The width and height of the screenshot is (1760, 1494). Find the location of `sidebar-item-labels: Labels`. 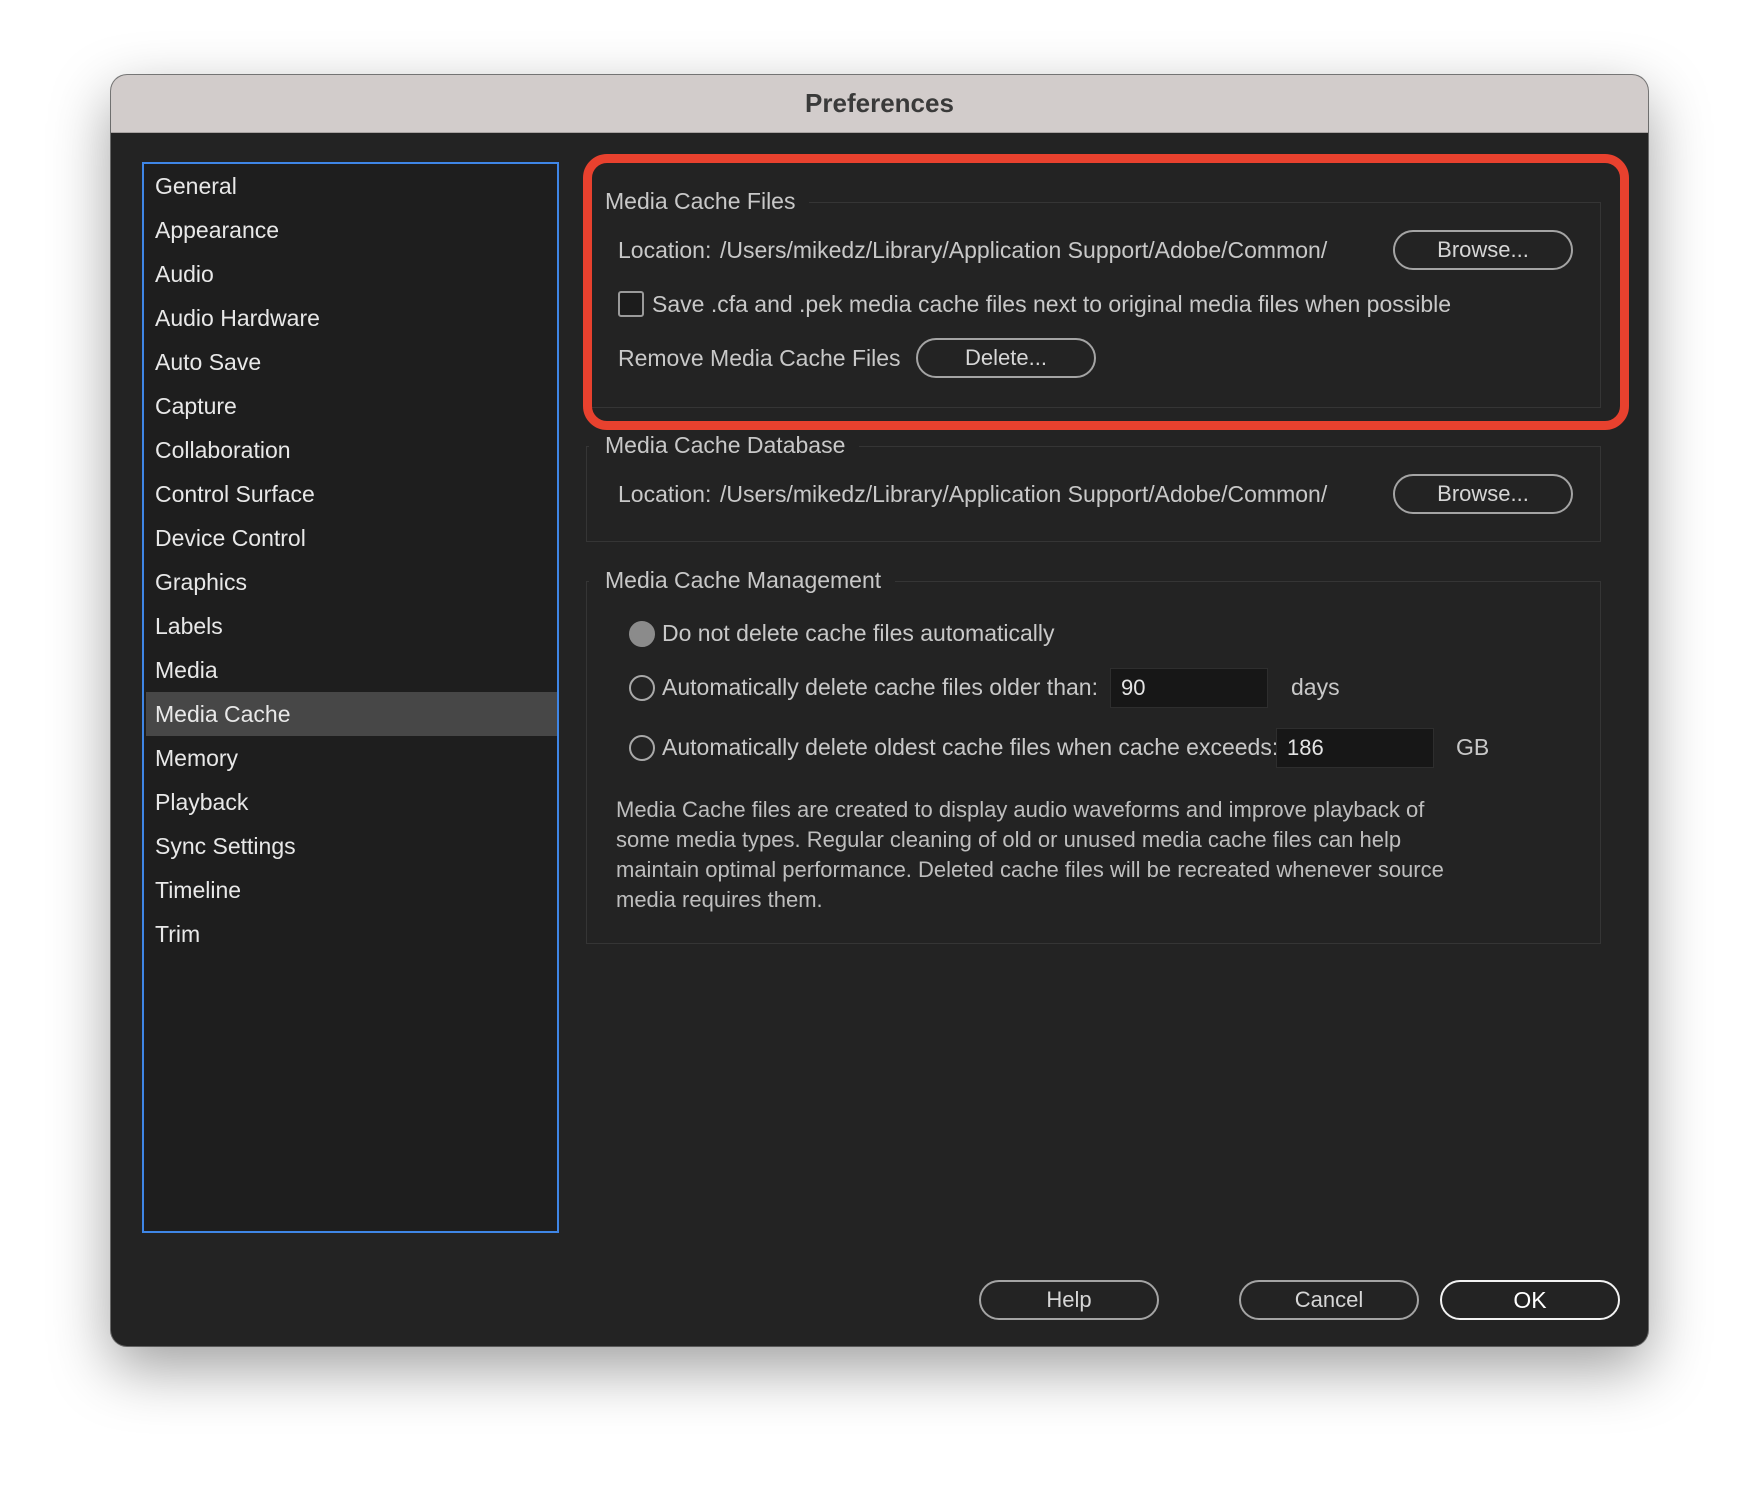

sidebar-item-labels: Labels is located at coordinates (351, 626).